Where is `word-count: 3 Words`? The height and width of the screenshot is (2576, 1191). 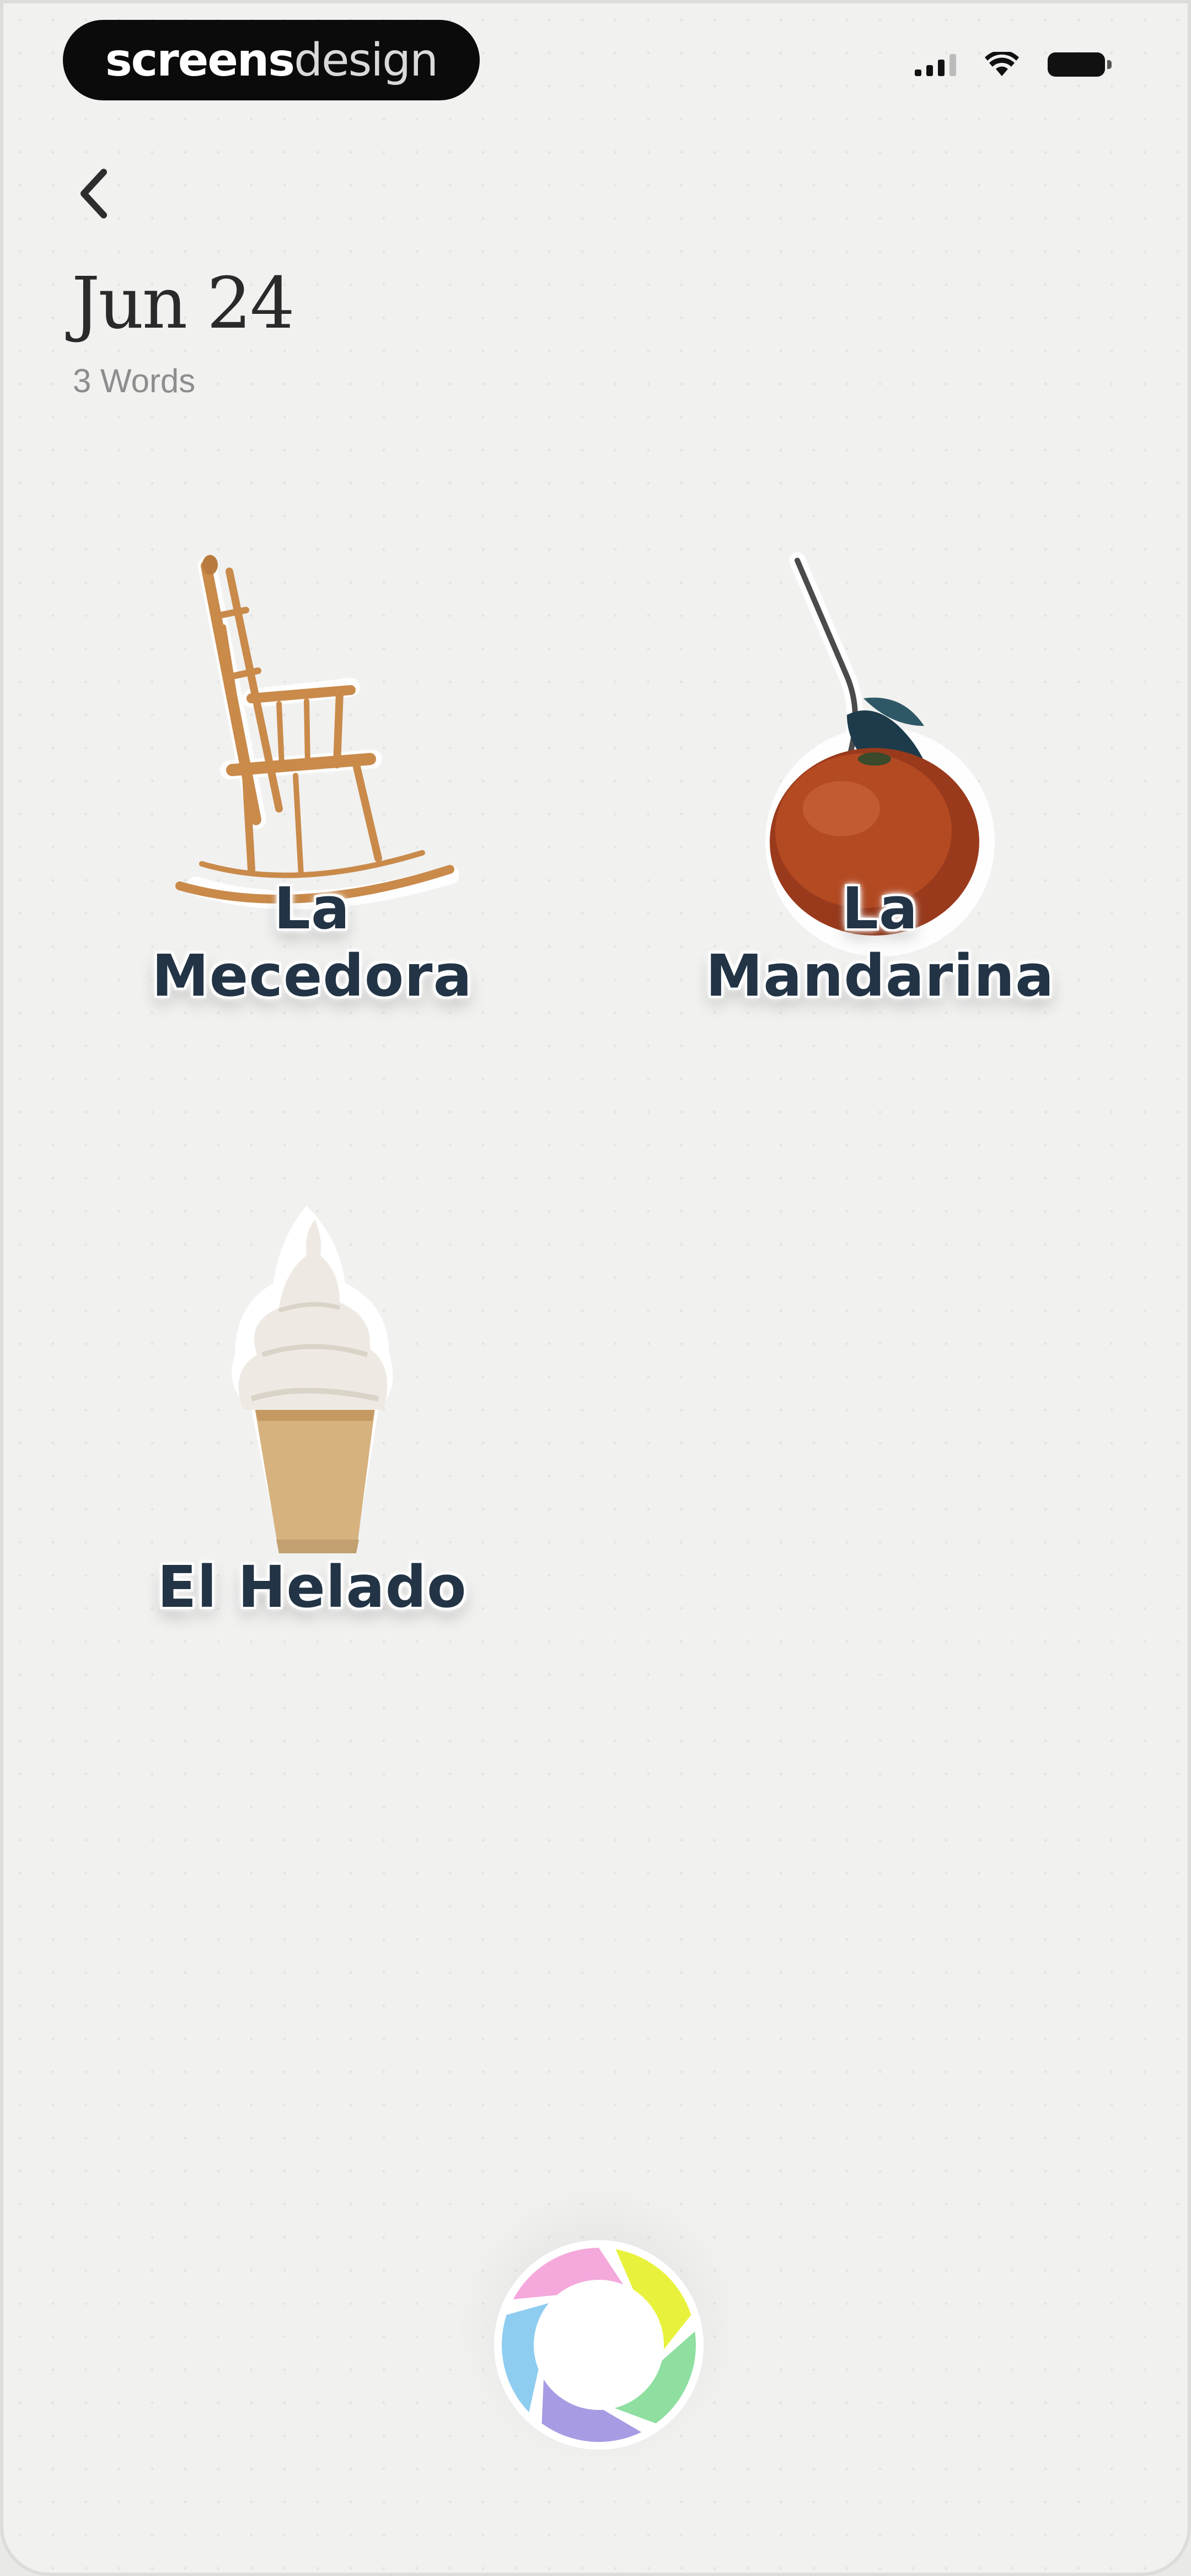
word-count: 3 Words is located at coordinates (134, 380).